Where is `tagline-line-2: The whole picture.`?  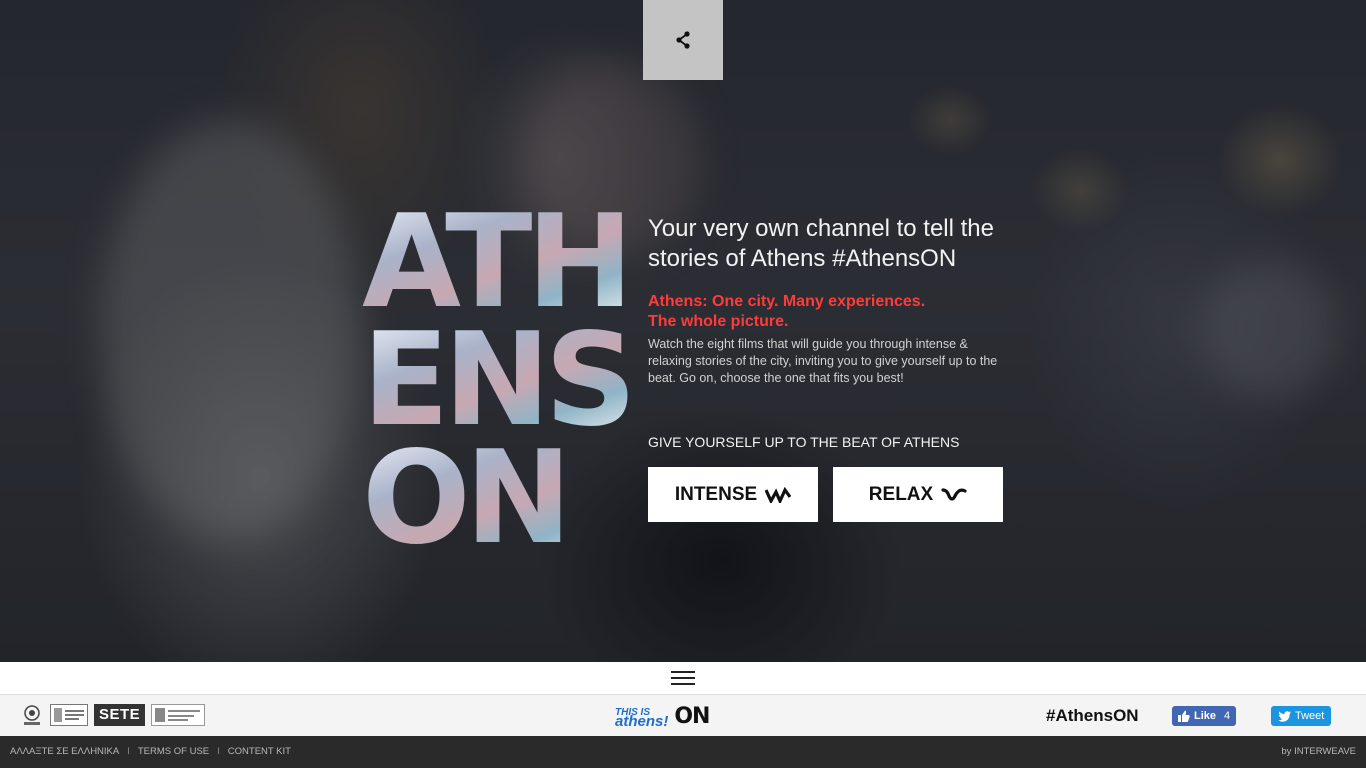 tagline-line-2: The whole picture. is located at coordinates (718, 321).